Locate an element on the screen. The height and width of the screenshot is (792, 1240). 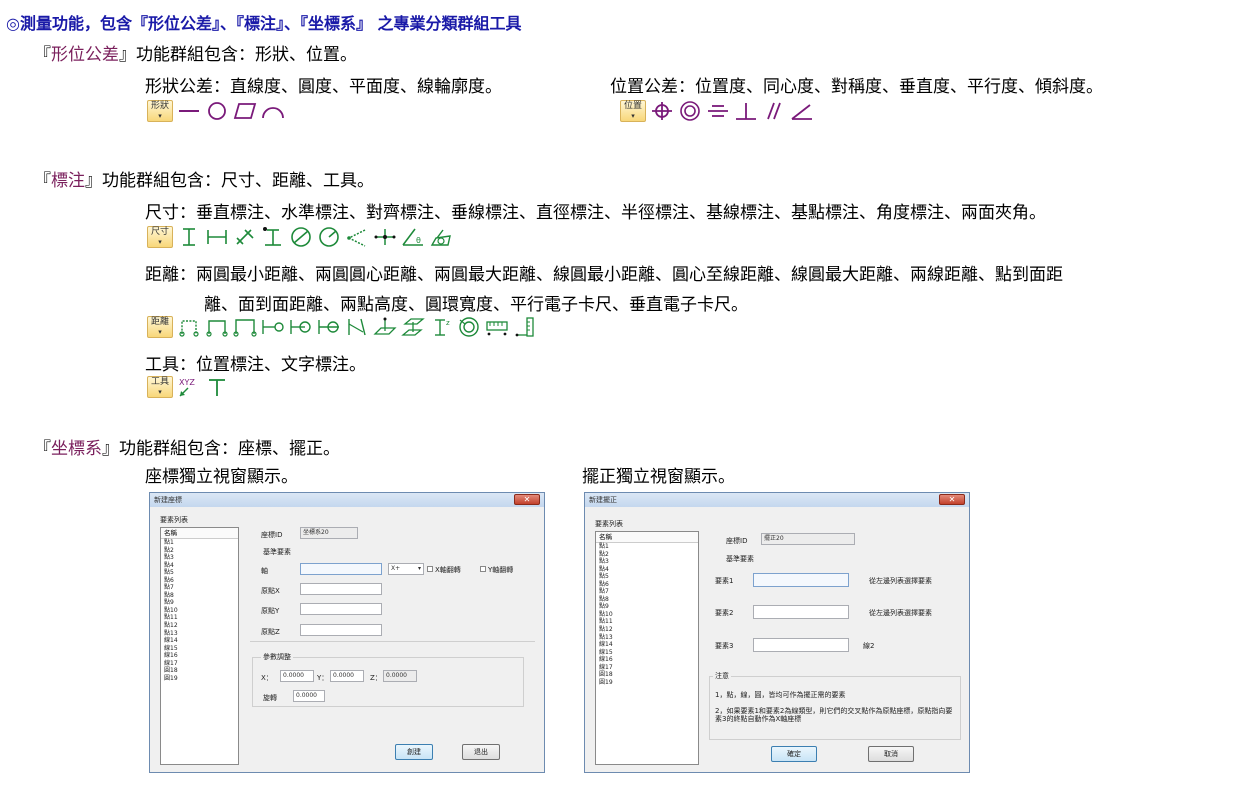
concentricity-icon is located at coordinates (690, 111).